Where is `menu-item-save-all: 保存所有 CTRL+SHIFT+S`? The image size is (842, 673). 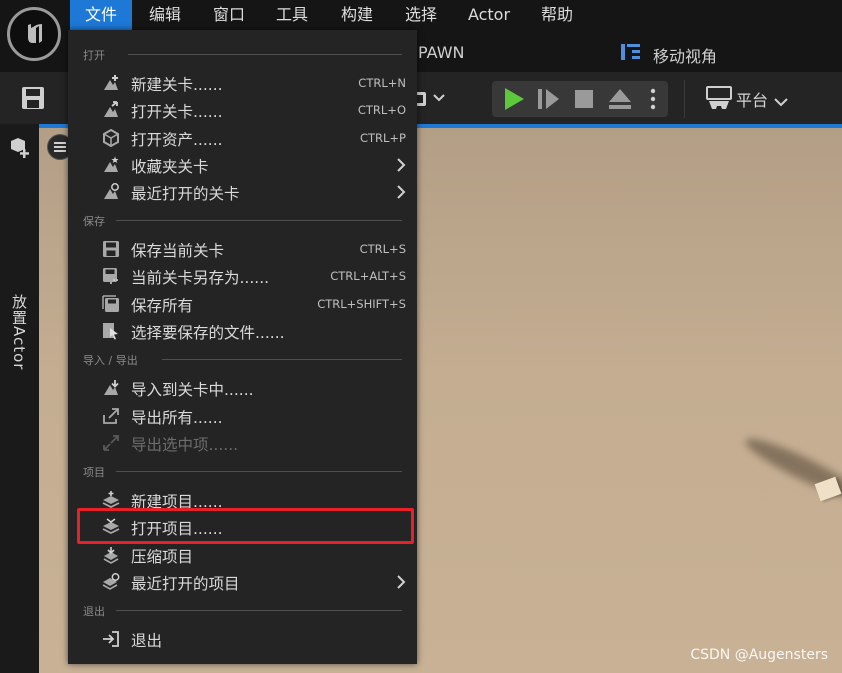 menu-item-save-all: 保存所有 CTRL+SHIFT+S is located at coordinates (242, 303).